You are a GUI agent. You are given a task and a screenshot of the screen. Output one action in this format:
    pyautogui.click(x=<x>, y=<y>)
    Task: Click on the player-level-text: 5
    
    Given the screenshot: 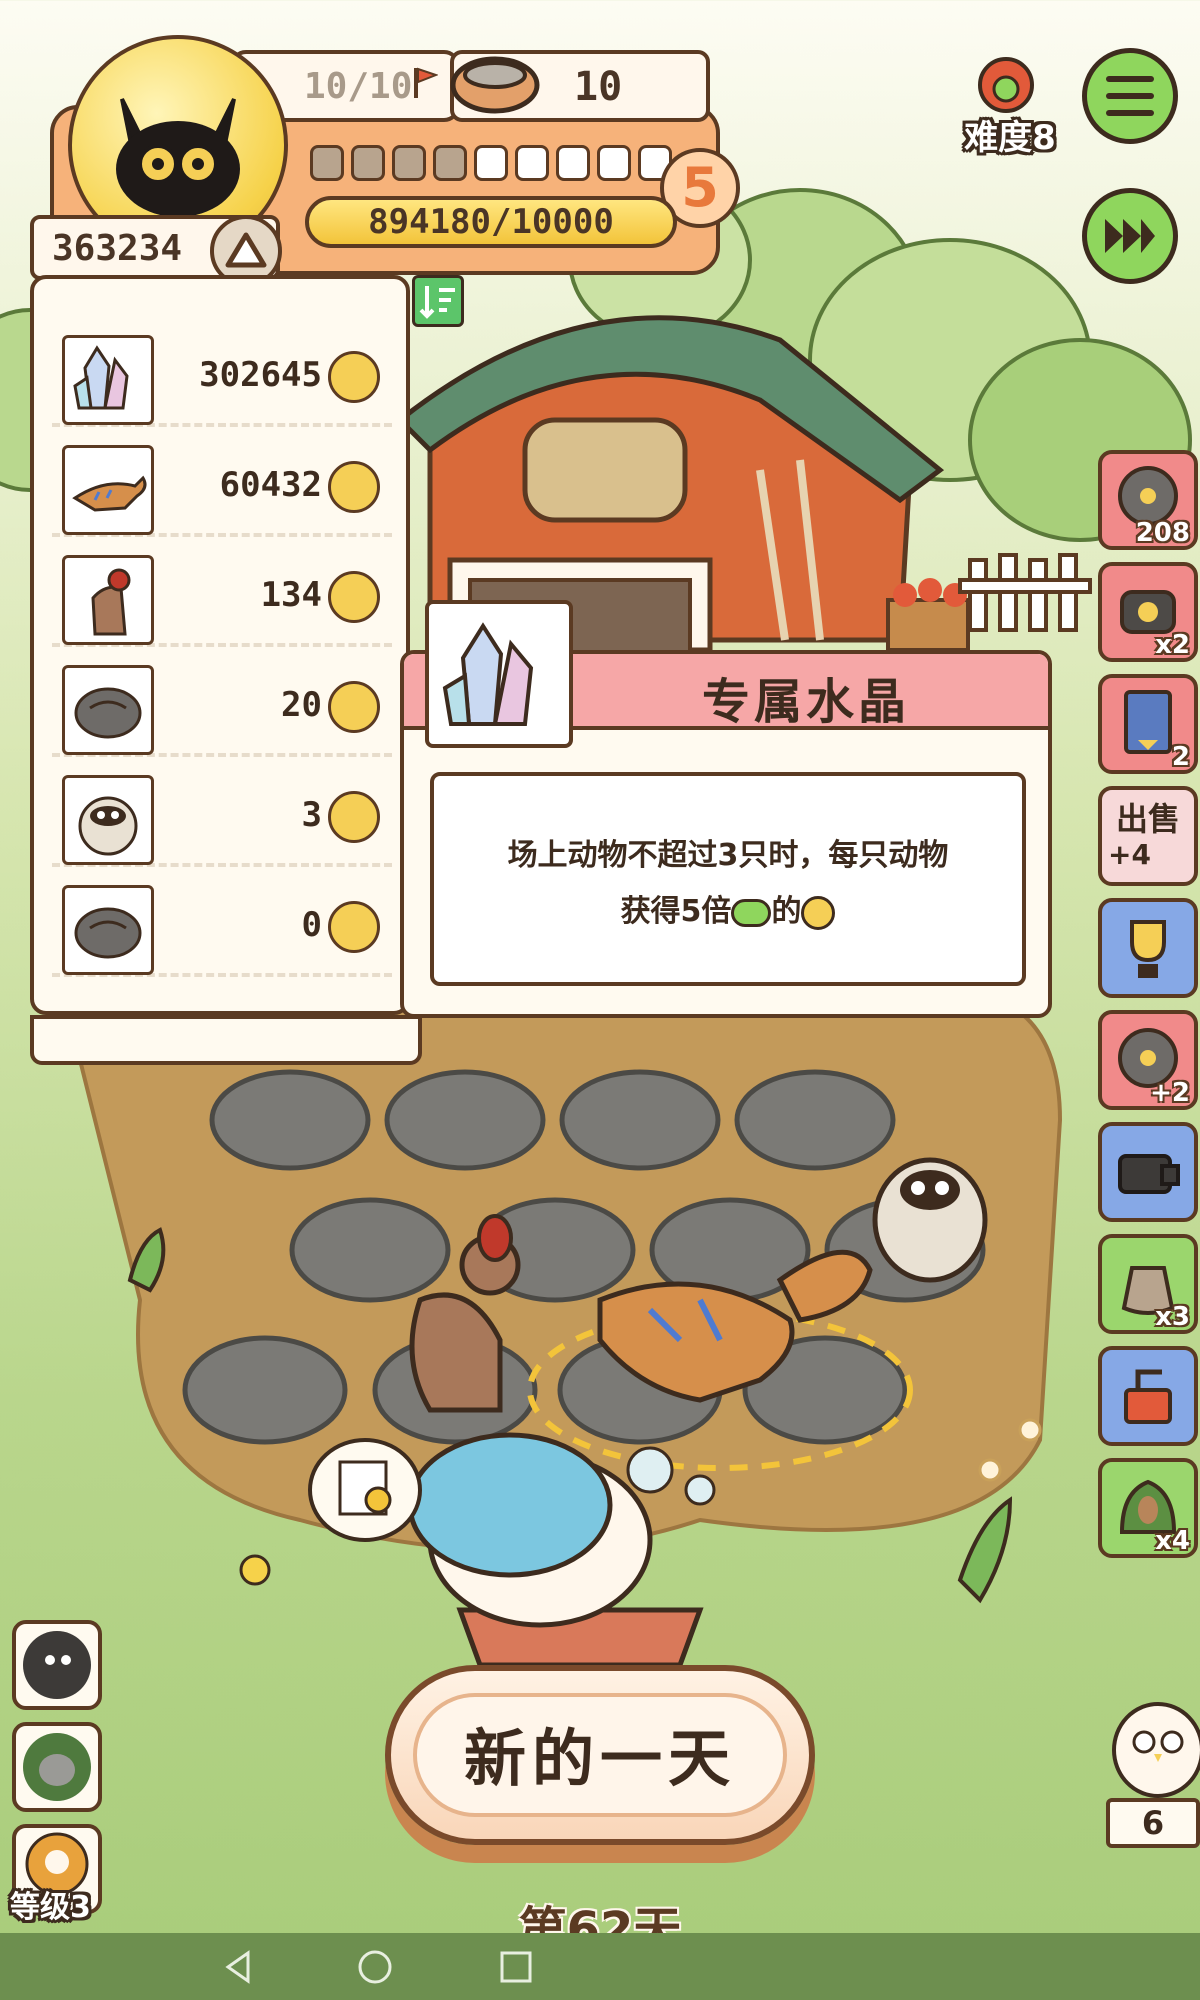 What is the action you would take?
    pyautogui.click(x=700, y=187)
    